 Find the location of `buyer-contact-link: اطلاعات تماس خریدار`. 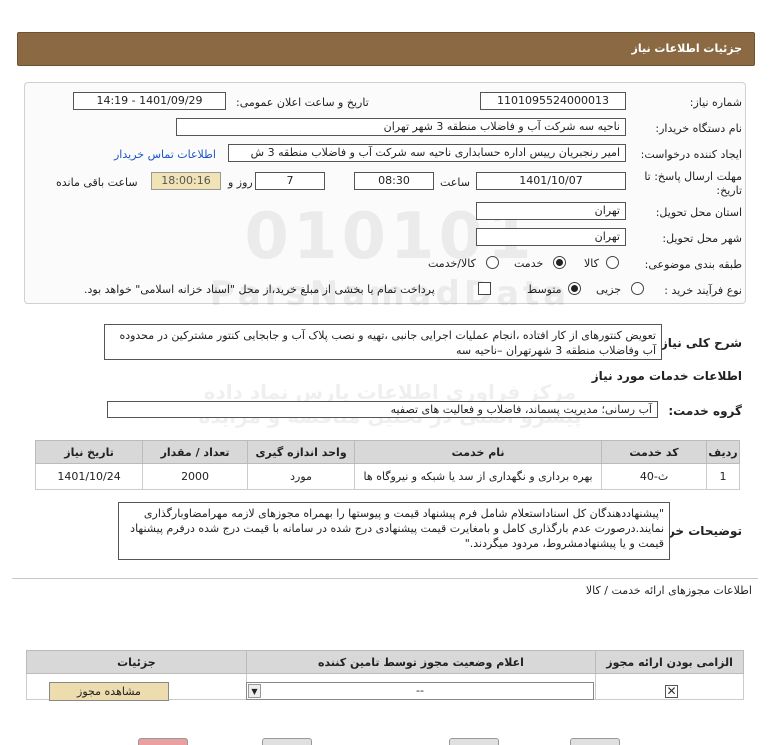

buyer-contact-link: اطلاعات تماس خریدار is located at coordinates (165, 154).